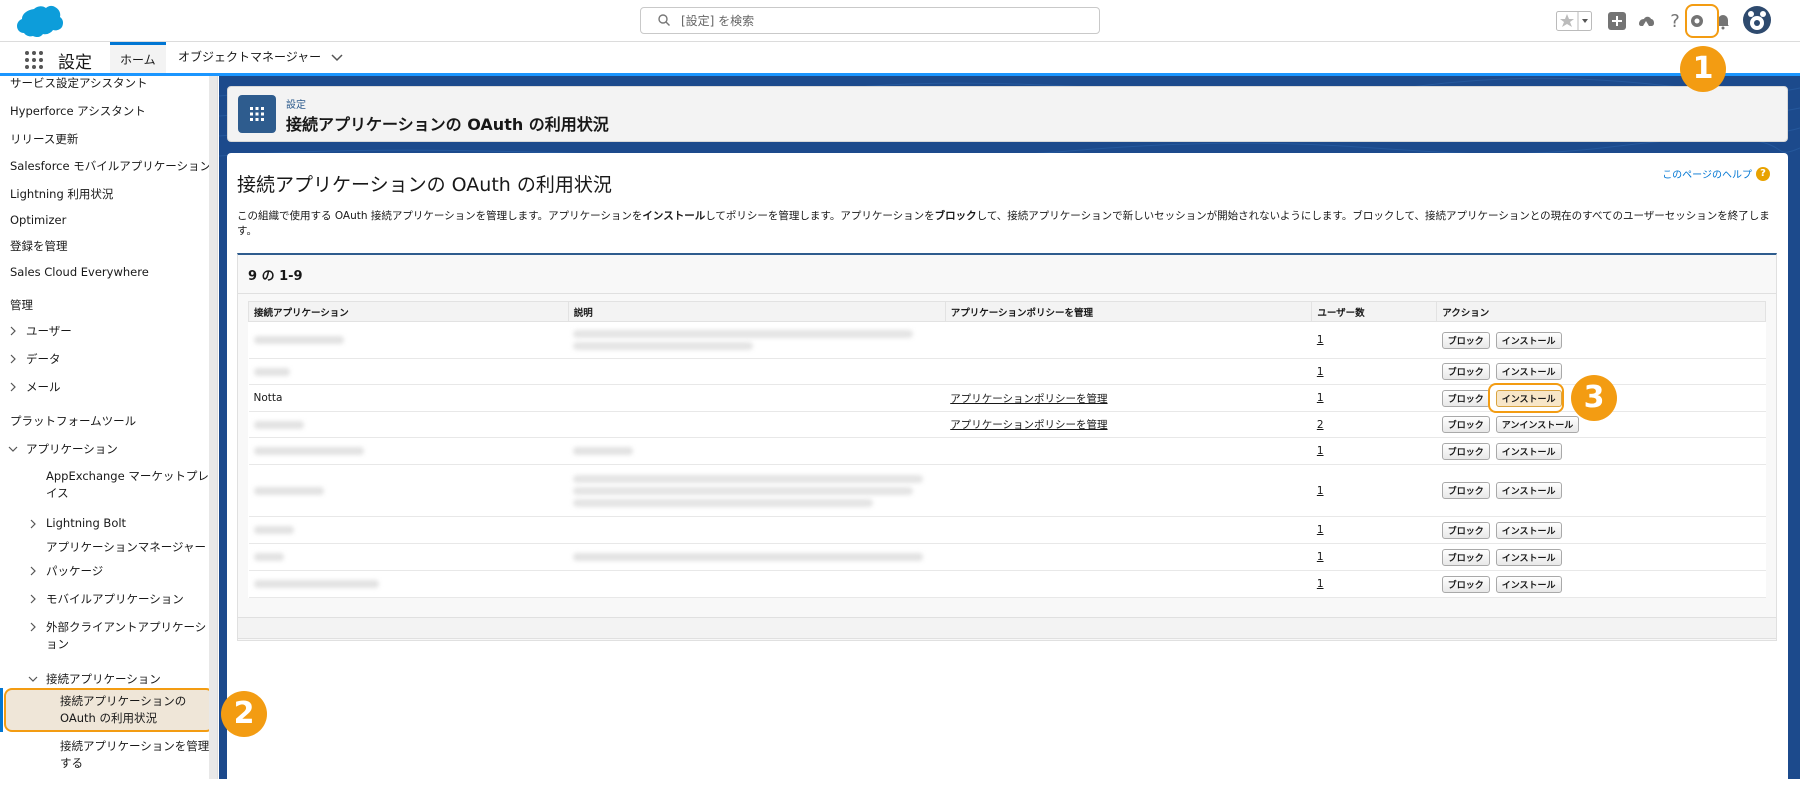 The image size is (1800, 793). Describe the element at coordinates (34, 60) in the screenshot. I see `app-launcher-icon` at that location.